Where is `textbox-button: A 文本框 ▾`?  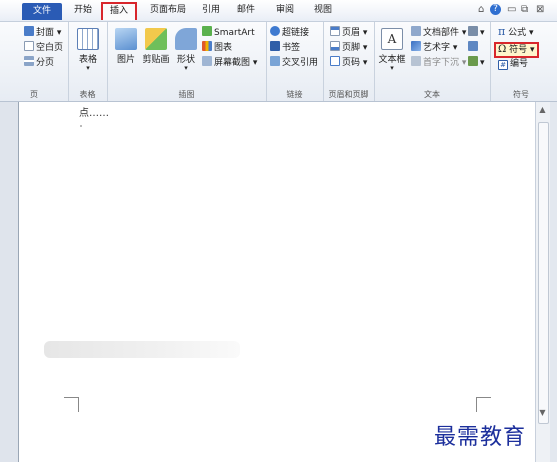
textbox-button: A 文本框 ▾ is located at coordinates (392, 50).